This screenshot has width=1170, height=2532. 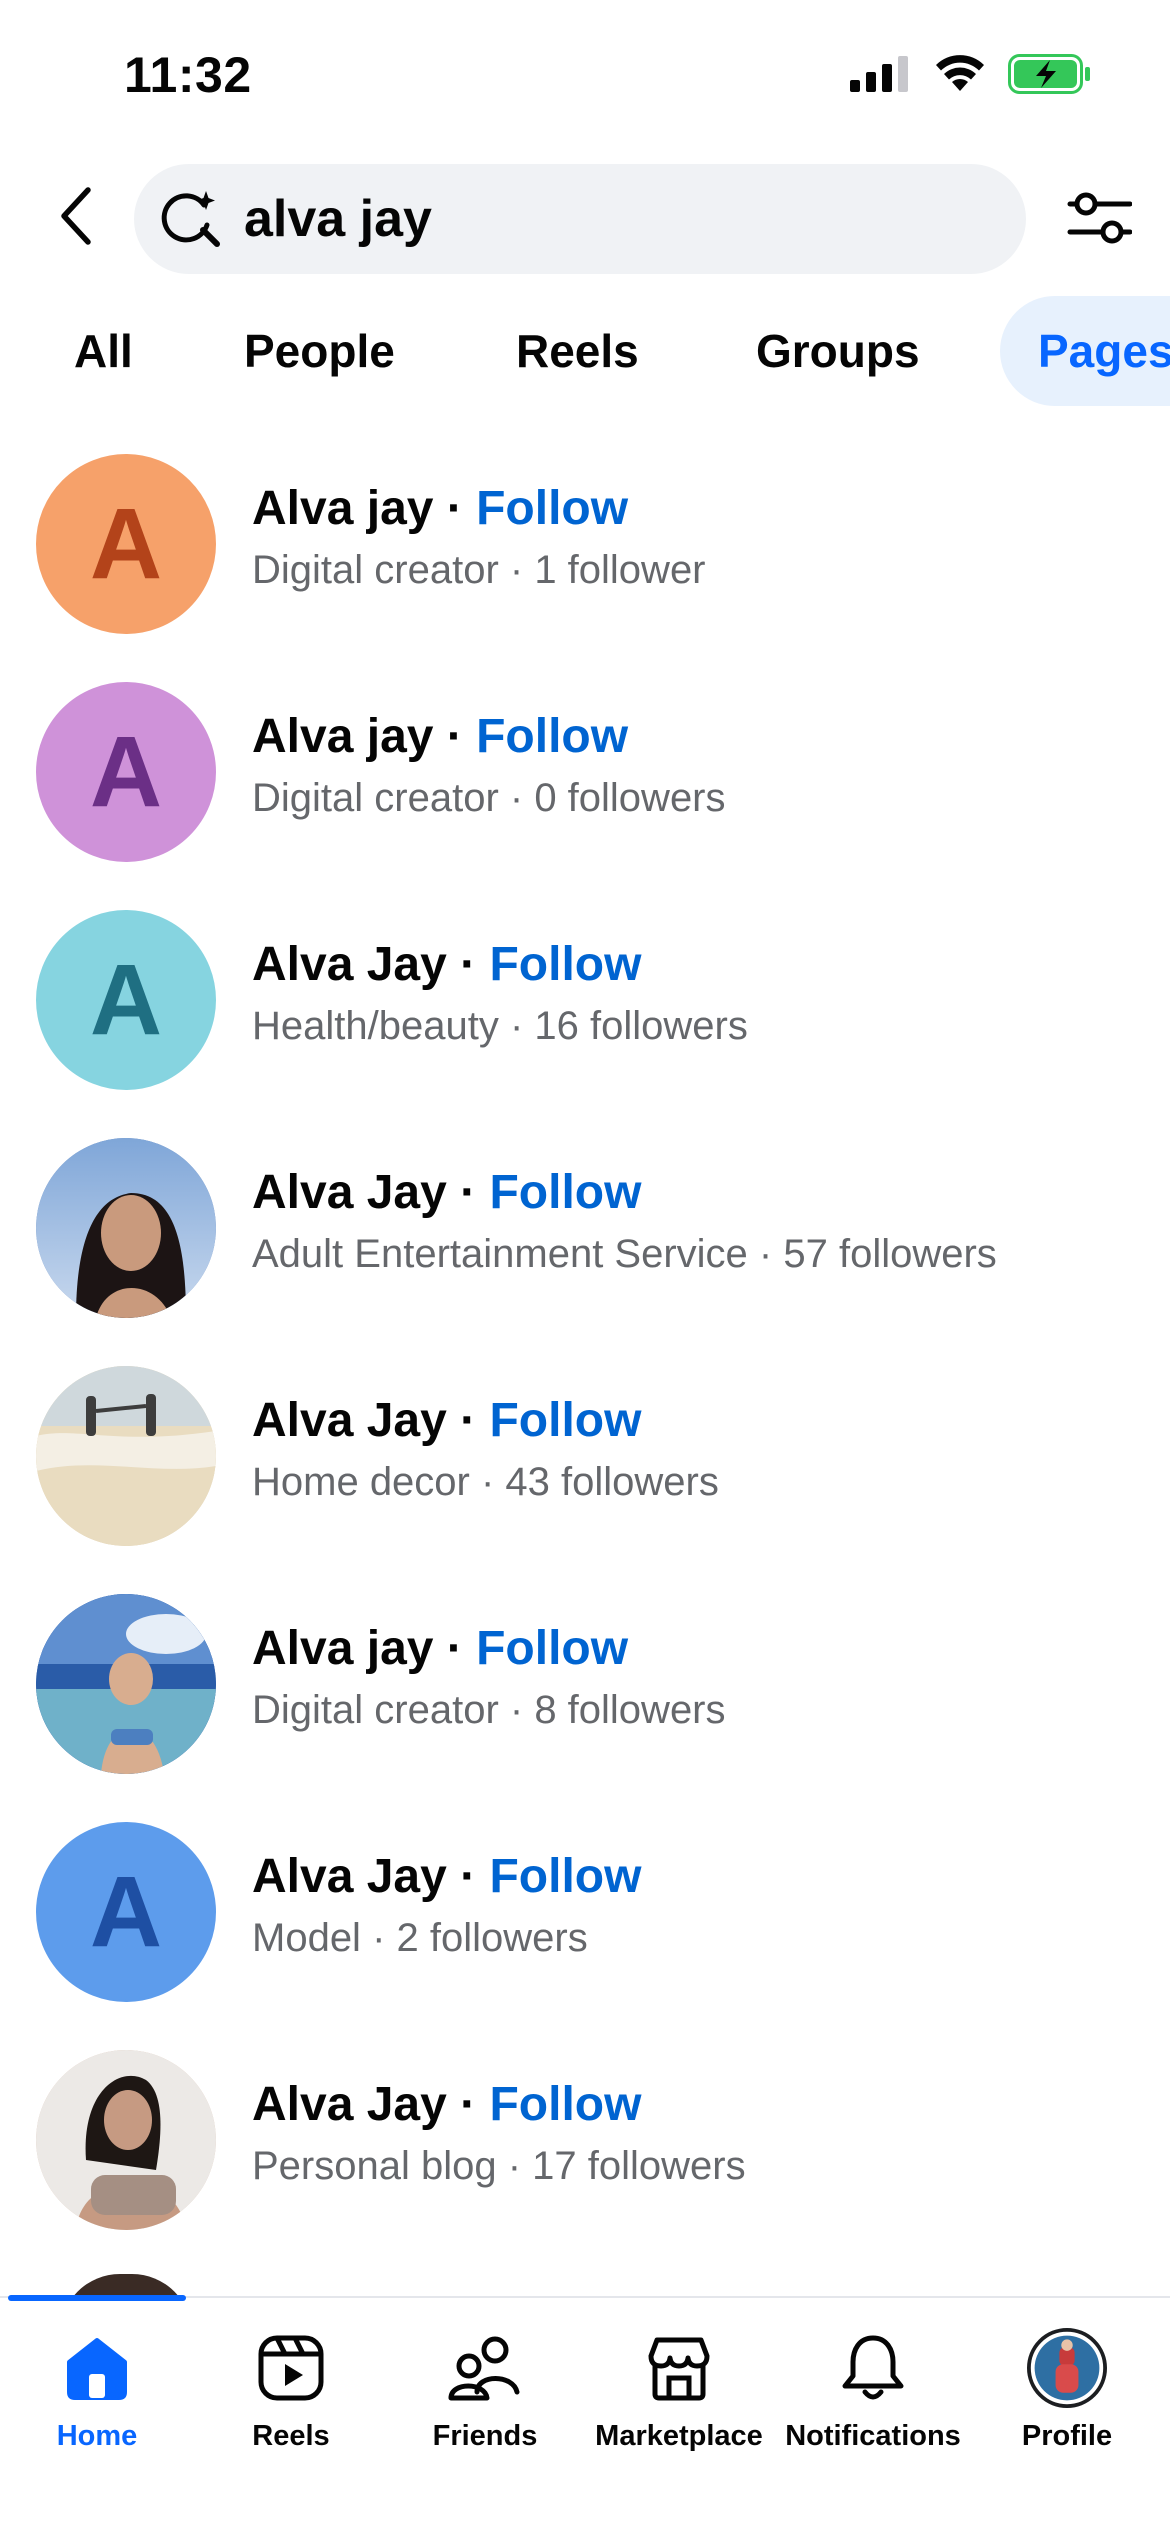 What do you see at coordinates (577, 351) in the screenshot?
I see `tab-reels: Reels` at bounding box center [577, 351].